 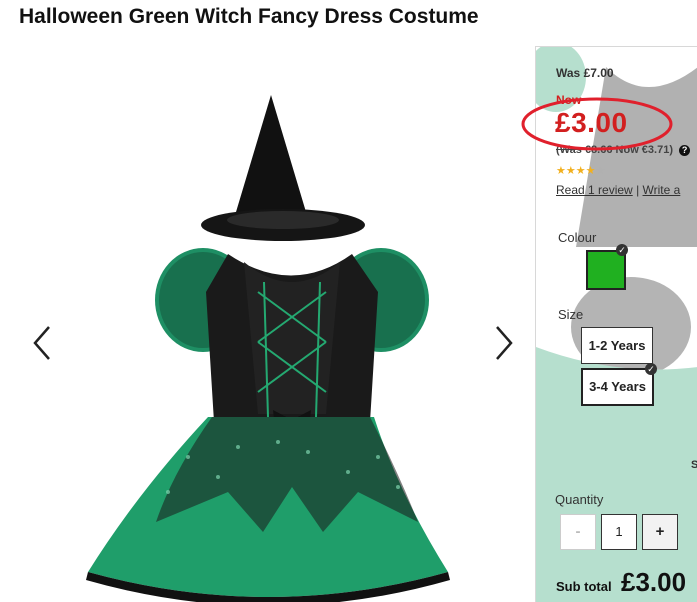 I want to click on colour-label: Colour, so click(x=577, y=237).